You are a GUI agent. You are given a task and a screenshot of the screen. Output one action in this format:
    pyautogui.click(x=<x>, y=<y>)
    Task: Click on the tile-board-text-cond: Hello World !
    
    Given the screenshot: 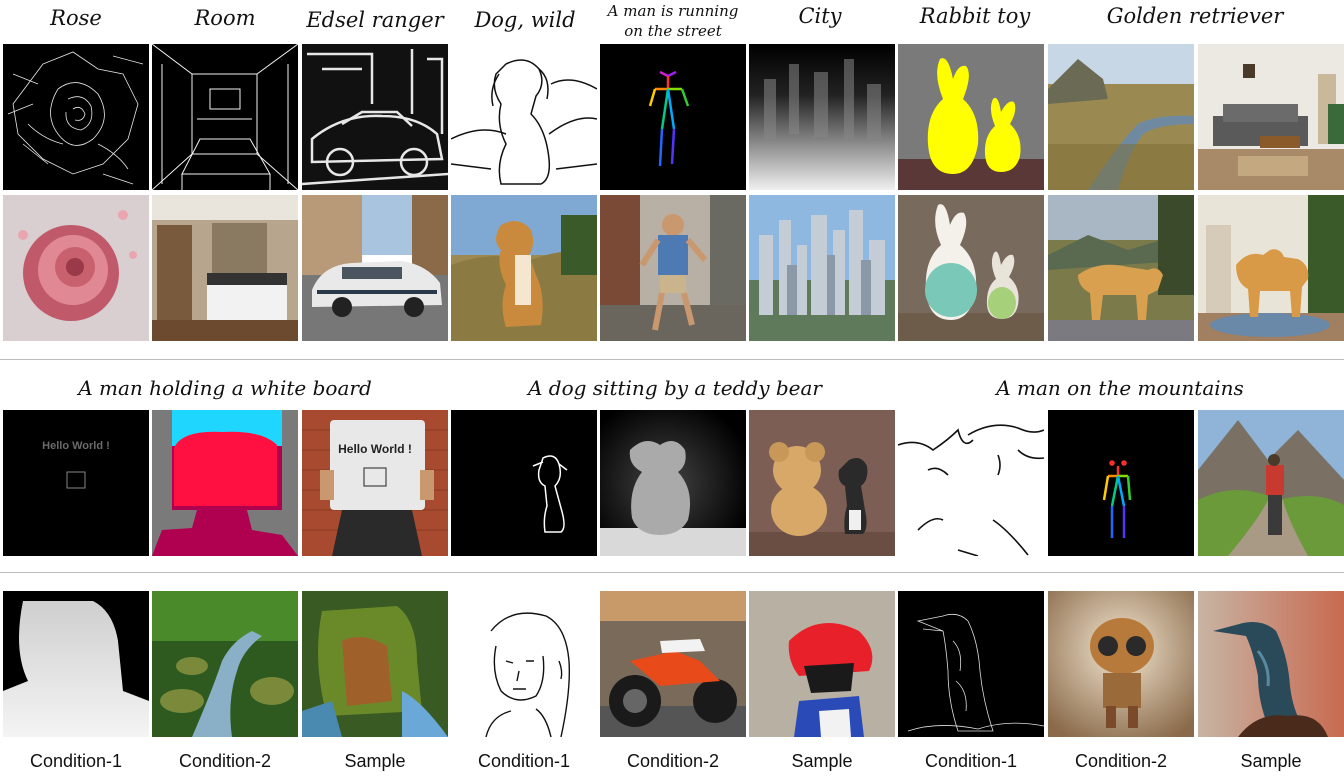 What is the action you would take?
    pyautogui.click(x=76, y=483)
    